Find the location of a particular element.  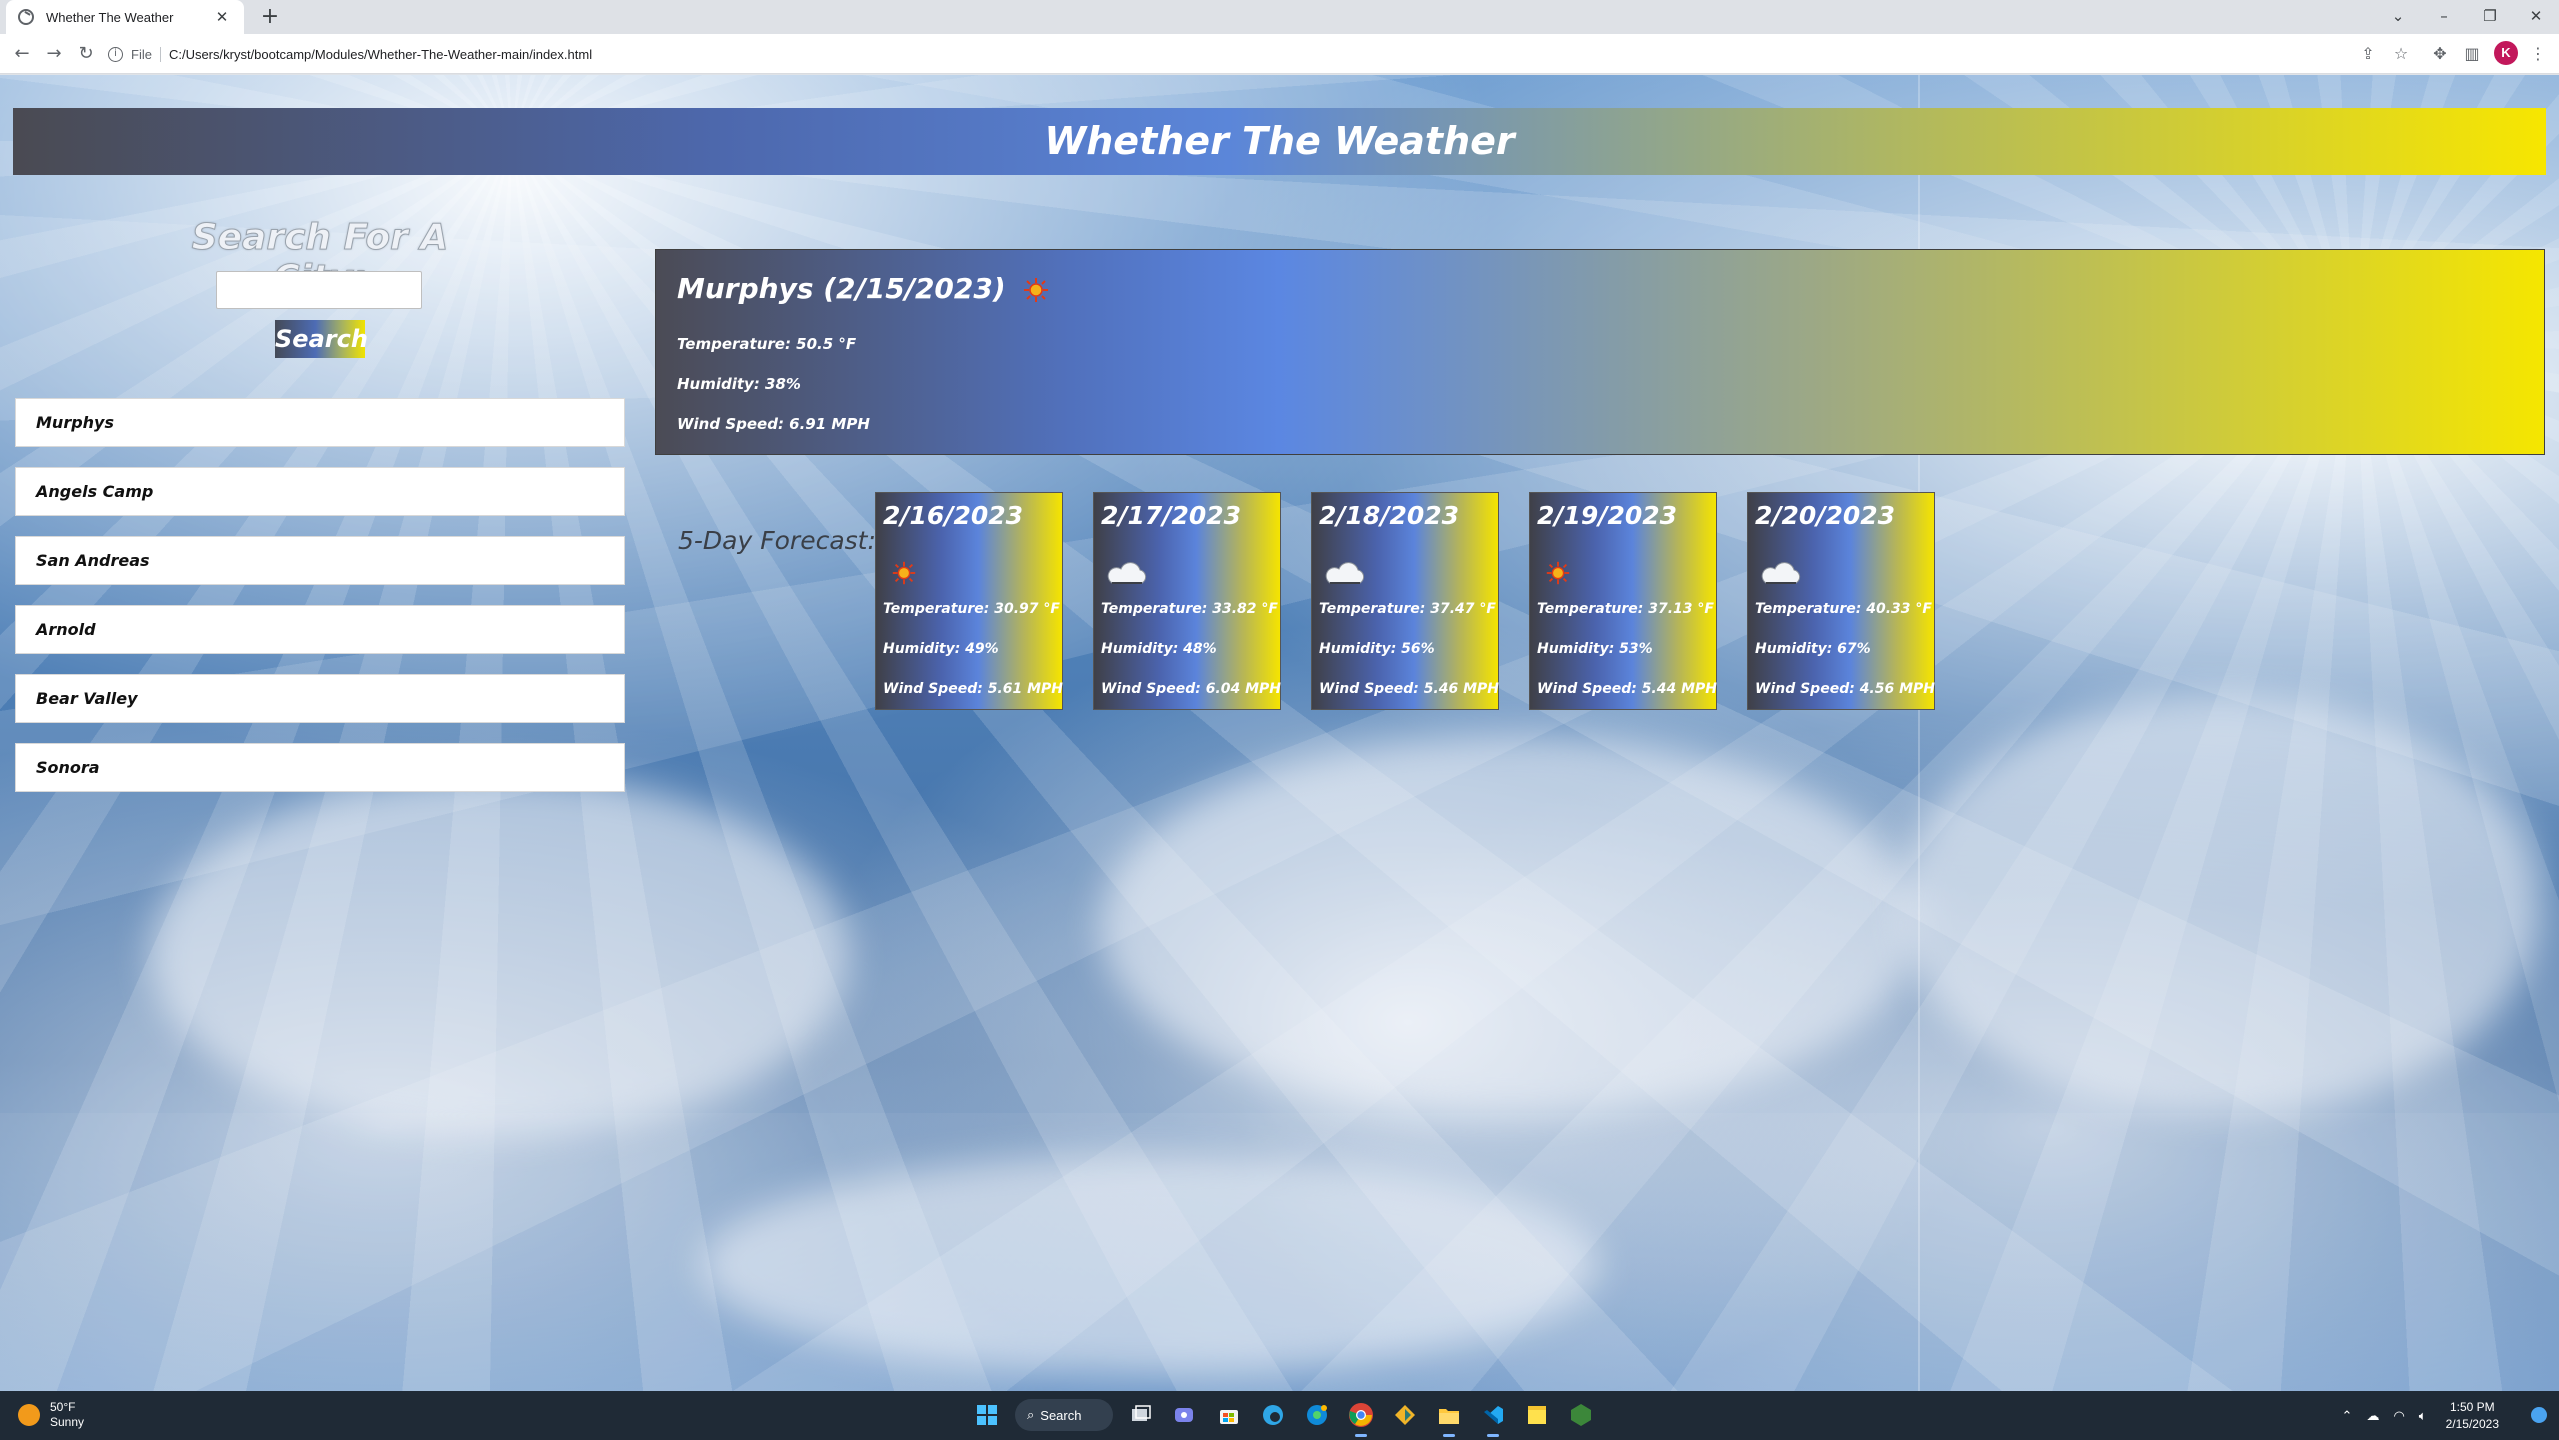

search-icon: ⌕ is located at coordinates (1031, 1414).